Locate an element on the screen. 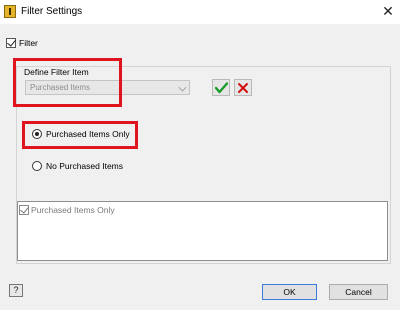 The width and height of the screenshot is (400, 310). apply-filter-button is located at coordinates (221, 87).